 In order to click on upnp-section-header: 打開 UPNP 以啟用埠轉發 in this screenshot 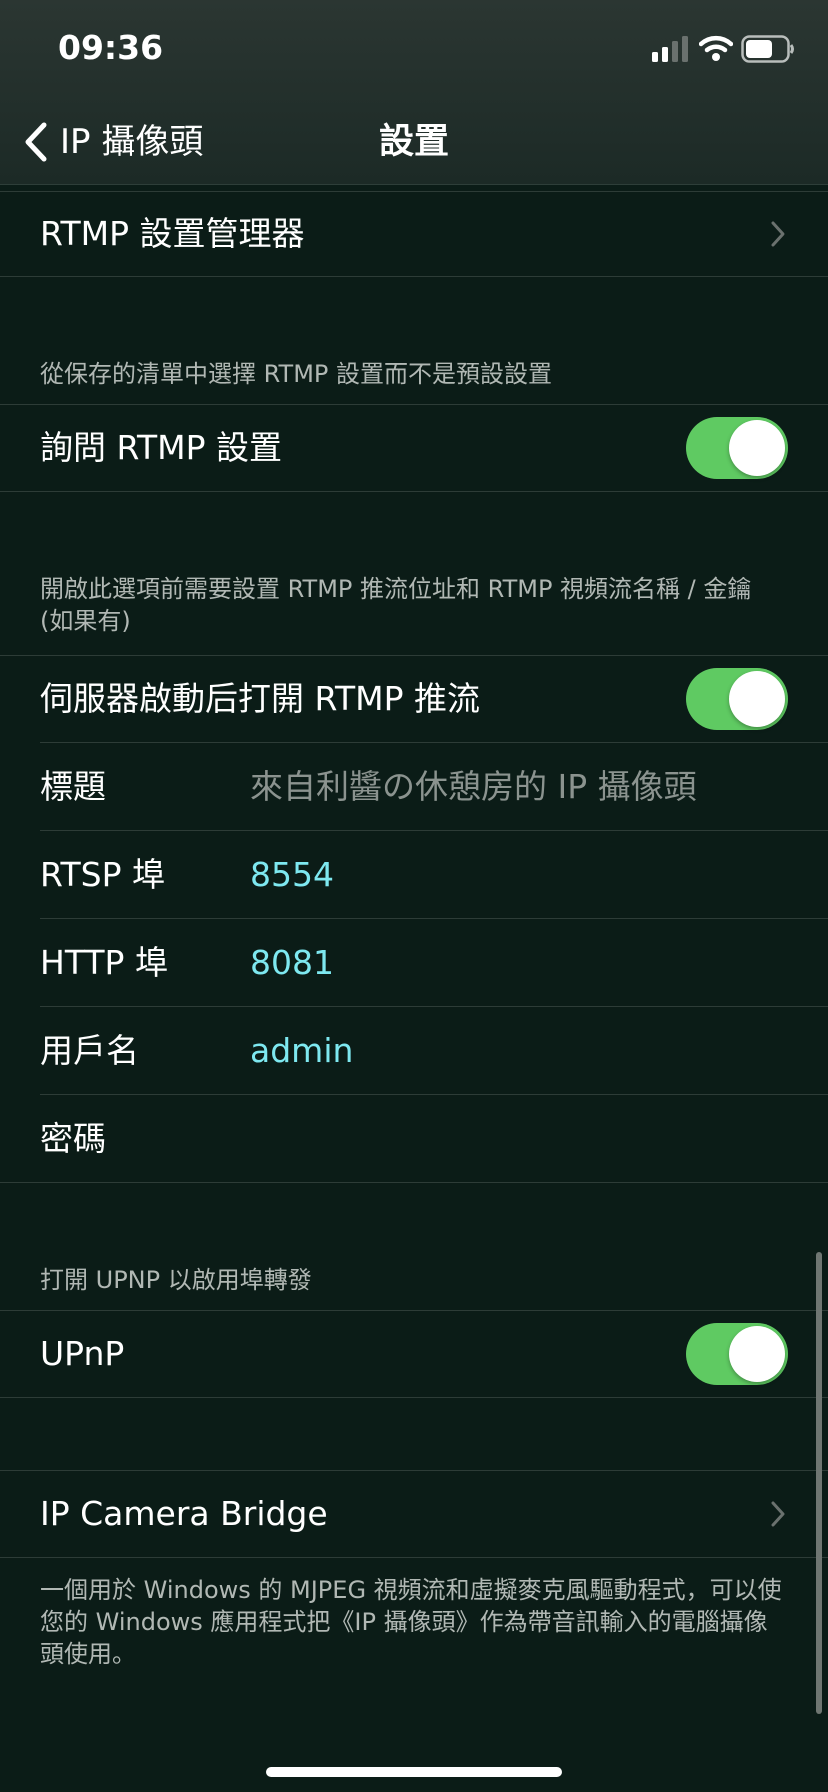, I will do `click(176, 1280)`.